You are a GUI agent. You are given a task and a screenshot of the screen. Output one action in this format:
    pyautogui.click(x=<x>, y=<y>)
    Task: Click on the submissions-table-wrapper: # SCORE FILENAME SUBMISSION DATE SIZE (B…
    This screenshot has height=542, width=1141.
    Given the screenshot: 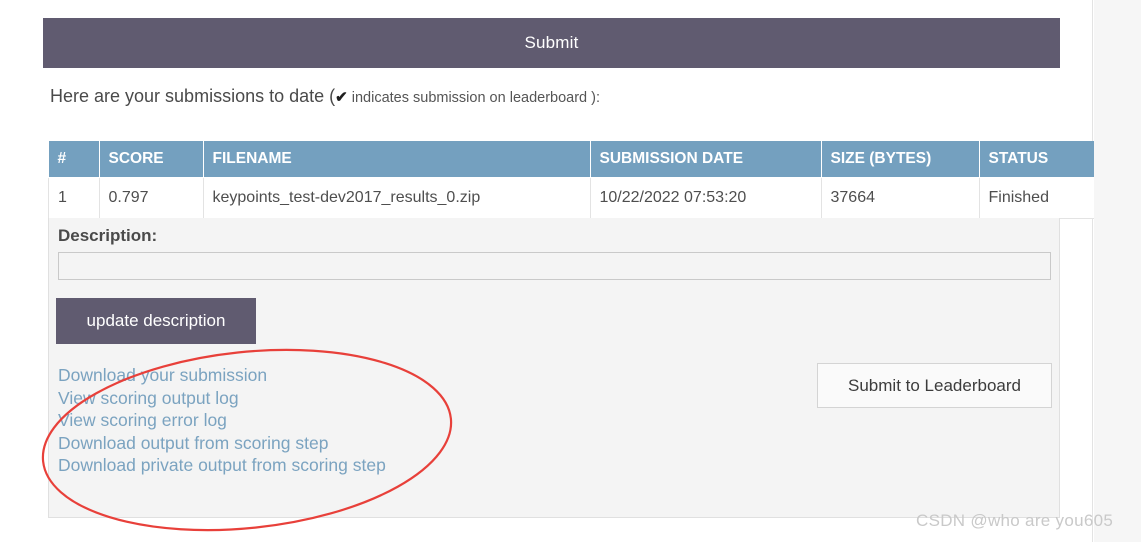 What is the action you would take?
    pyautogui.click(x=594, y=180)
    